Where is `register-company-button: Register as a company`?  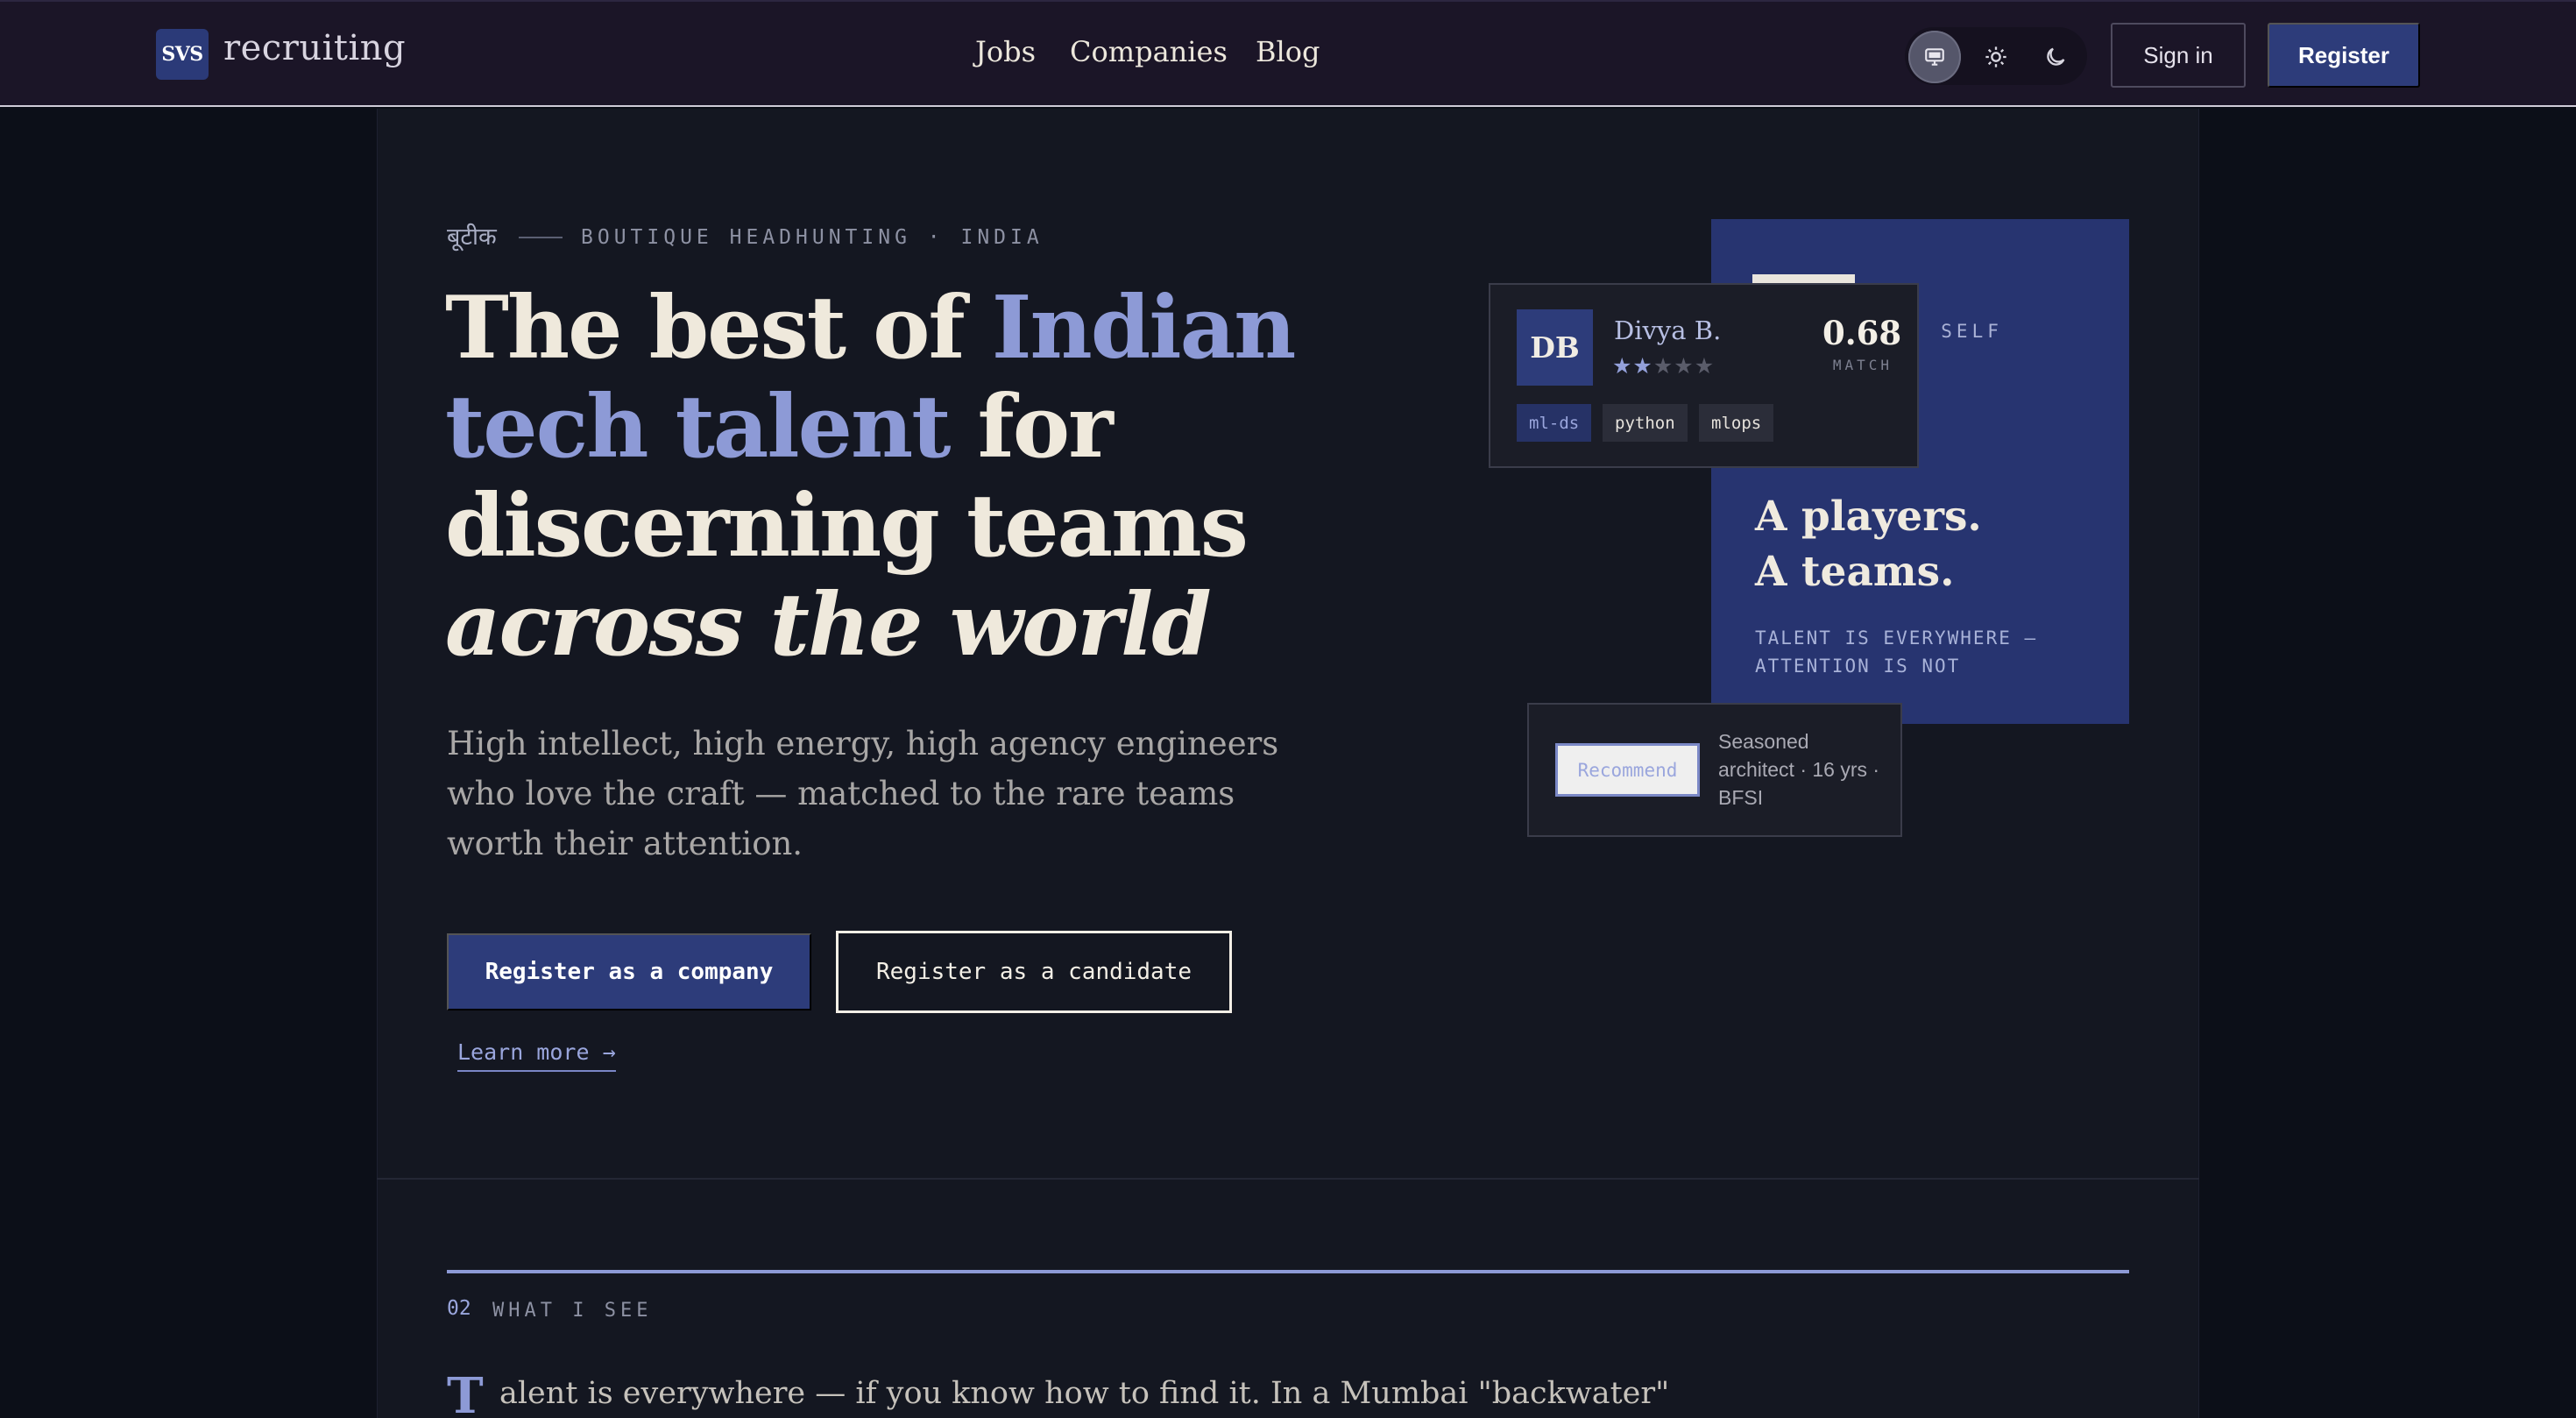
register-company-button: Register as a company is located at coordinates (629, 972).